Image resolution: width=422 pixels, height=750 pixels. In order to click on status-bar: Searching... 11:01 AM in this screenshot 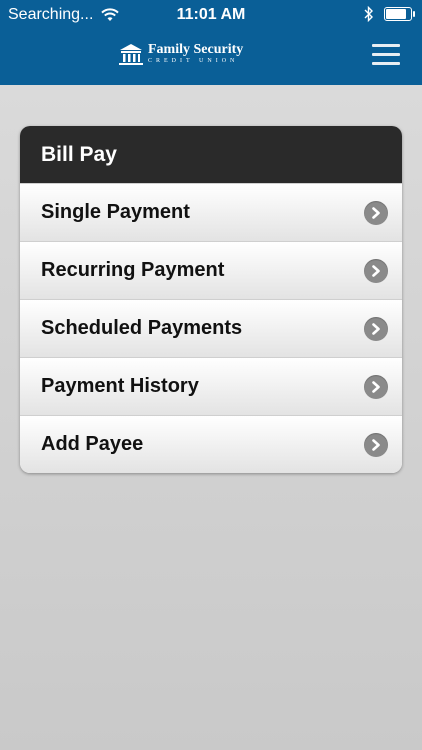, I will do `click(211, 15)`.